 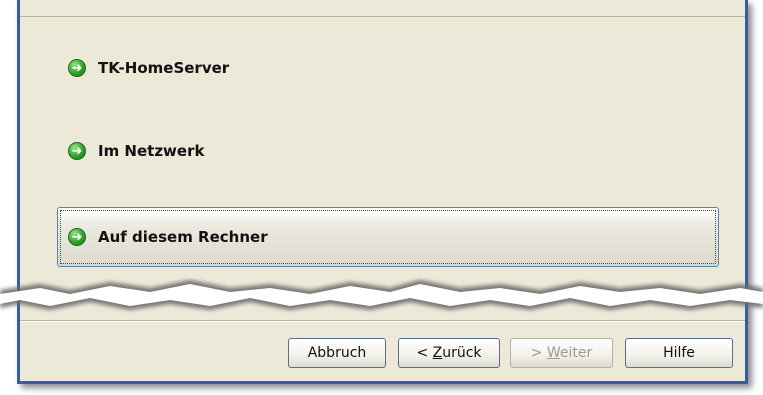 I want to click on option-label: Auf diesem Rechner, so click(x=183, y=237).